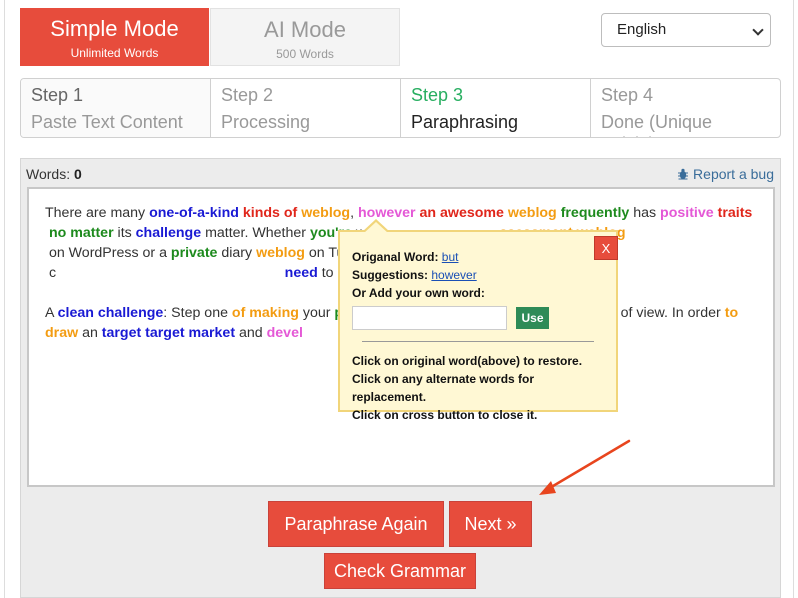 This screenshot has height=598, width=798. I want to click on report-bug-link: Report a bug, so click(725, 174).